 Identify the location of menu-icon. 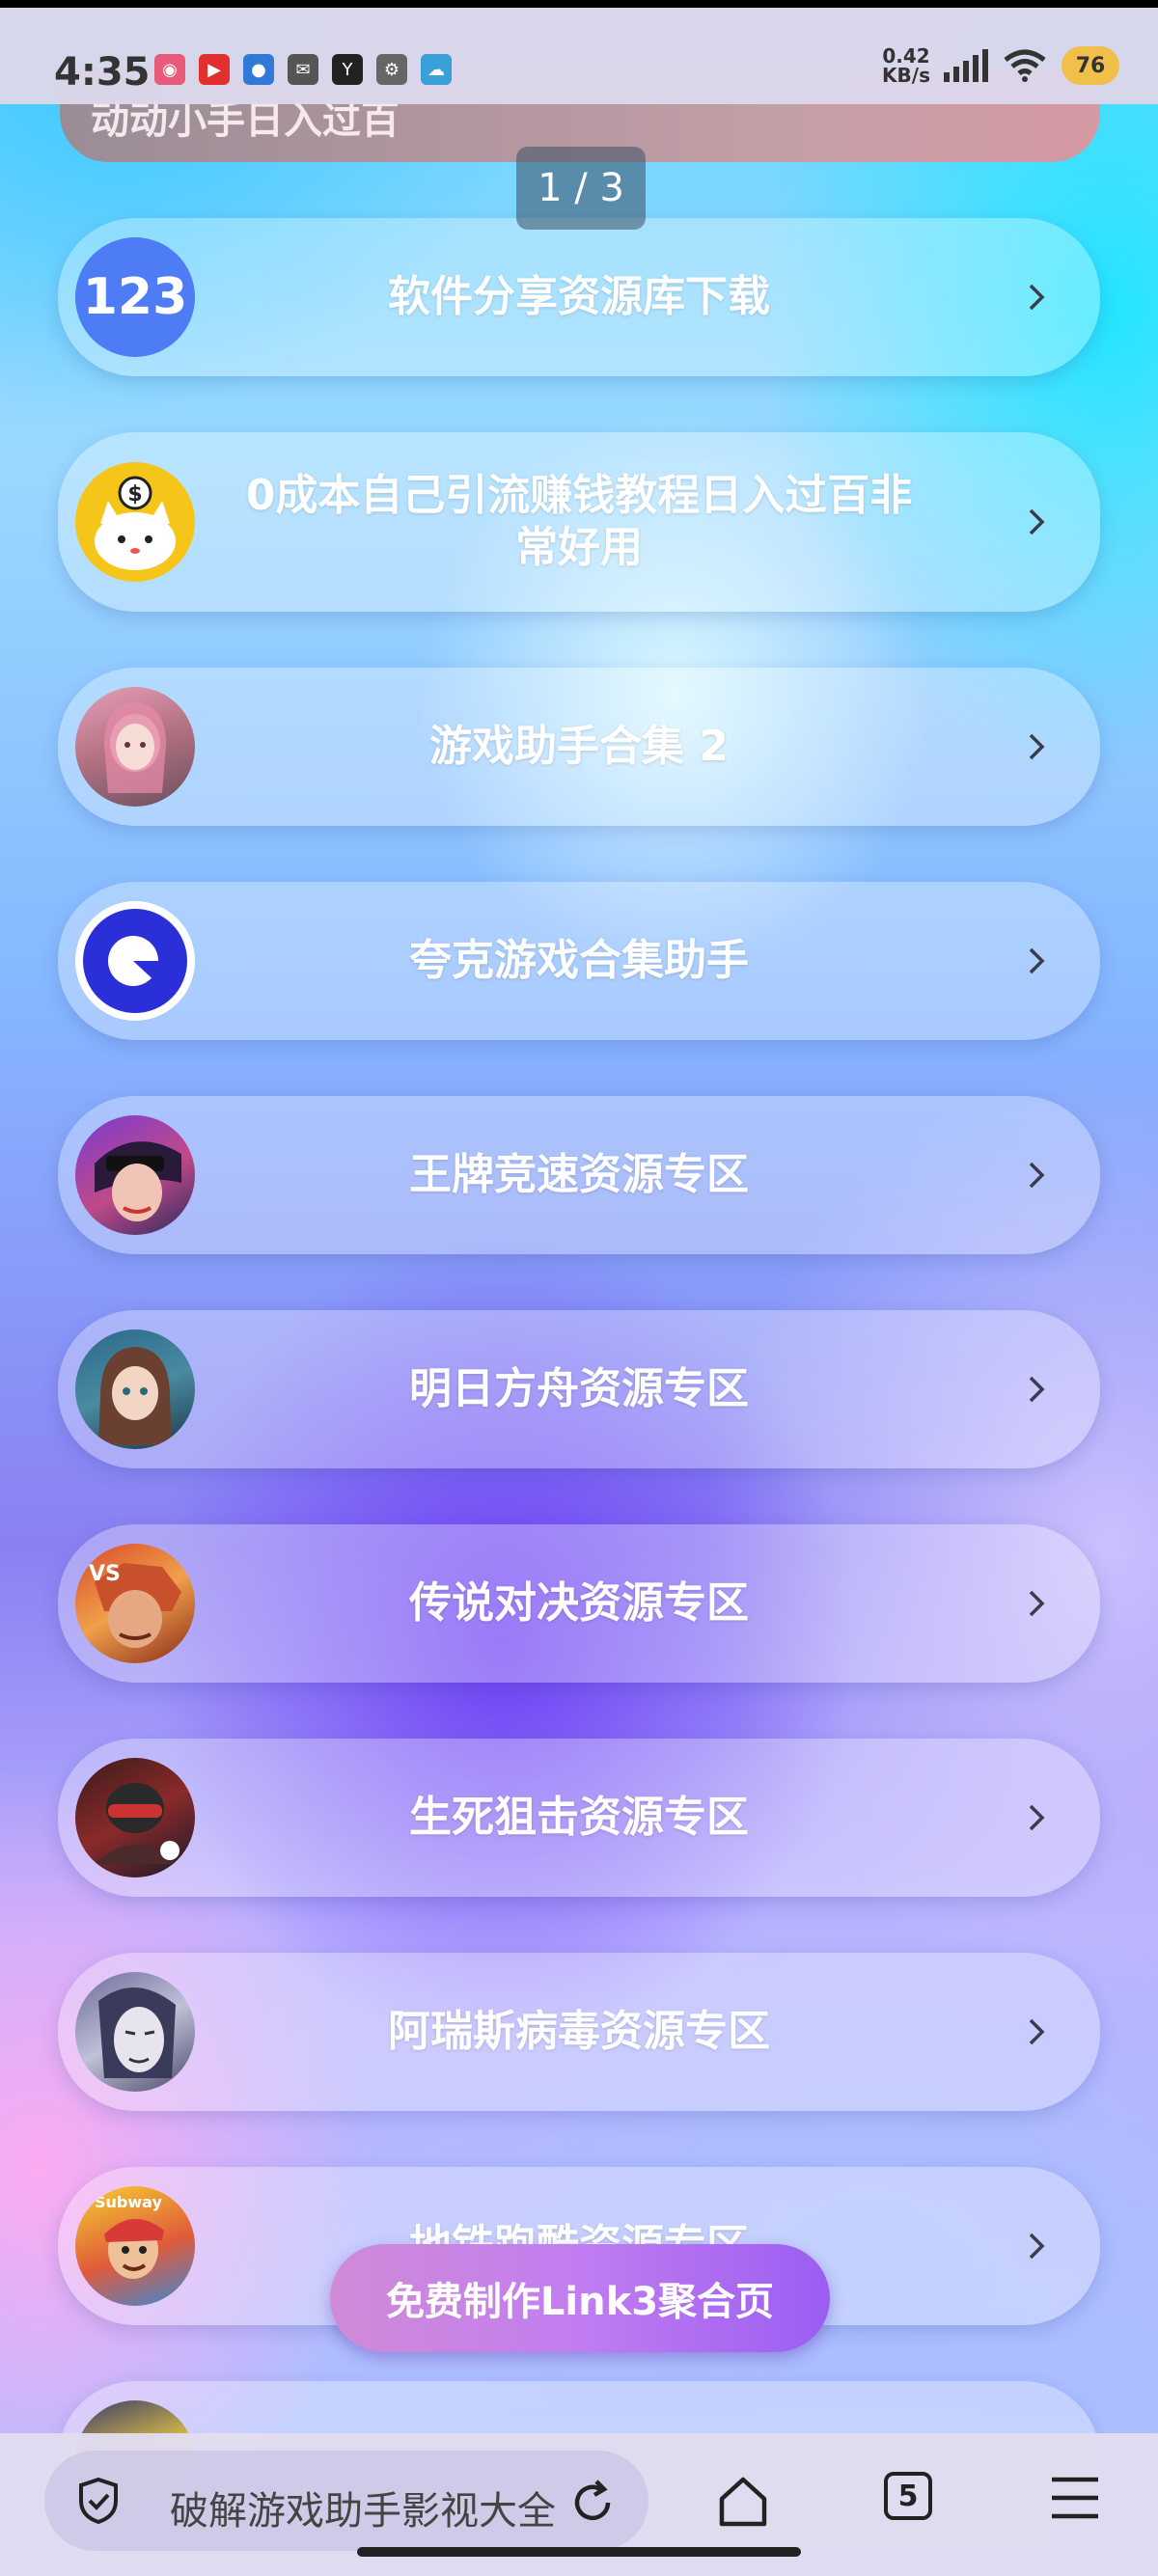
(1075, 2498).